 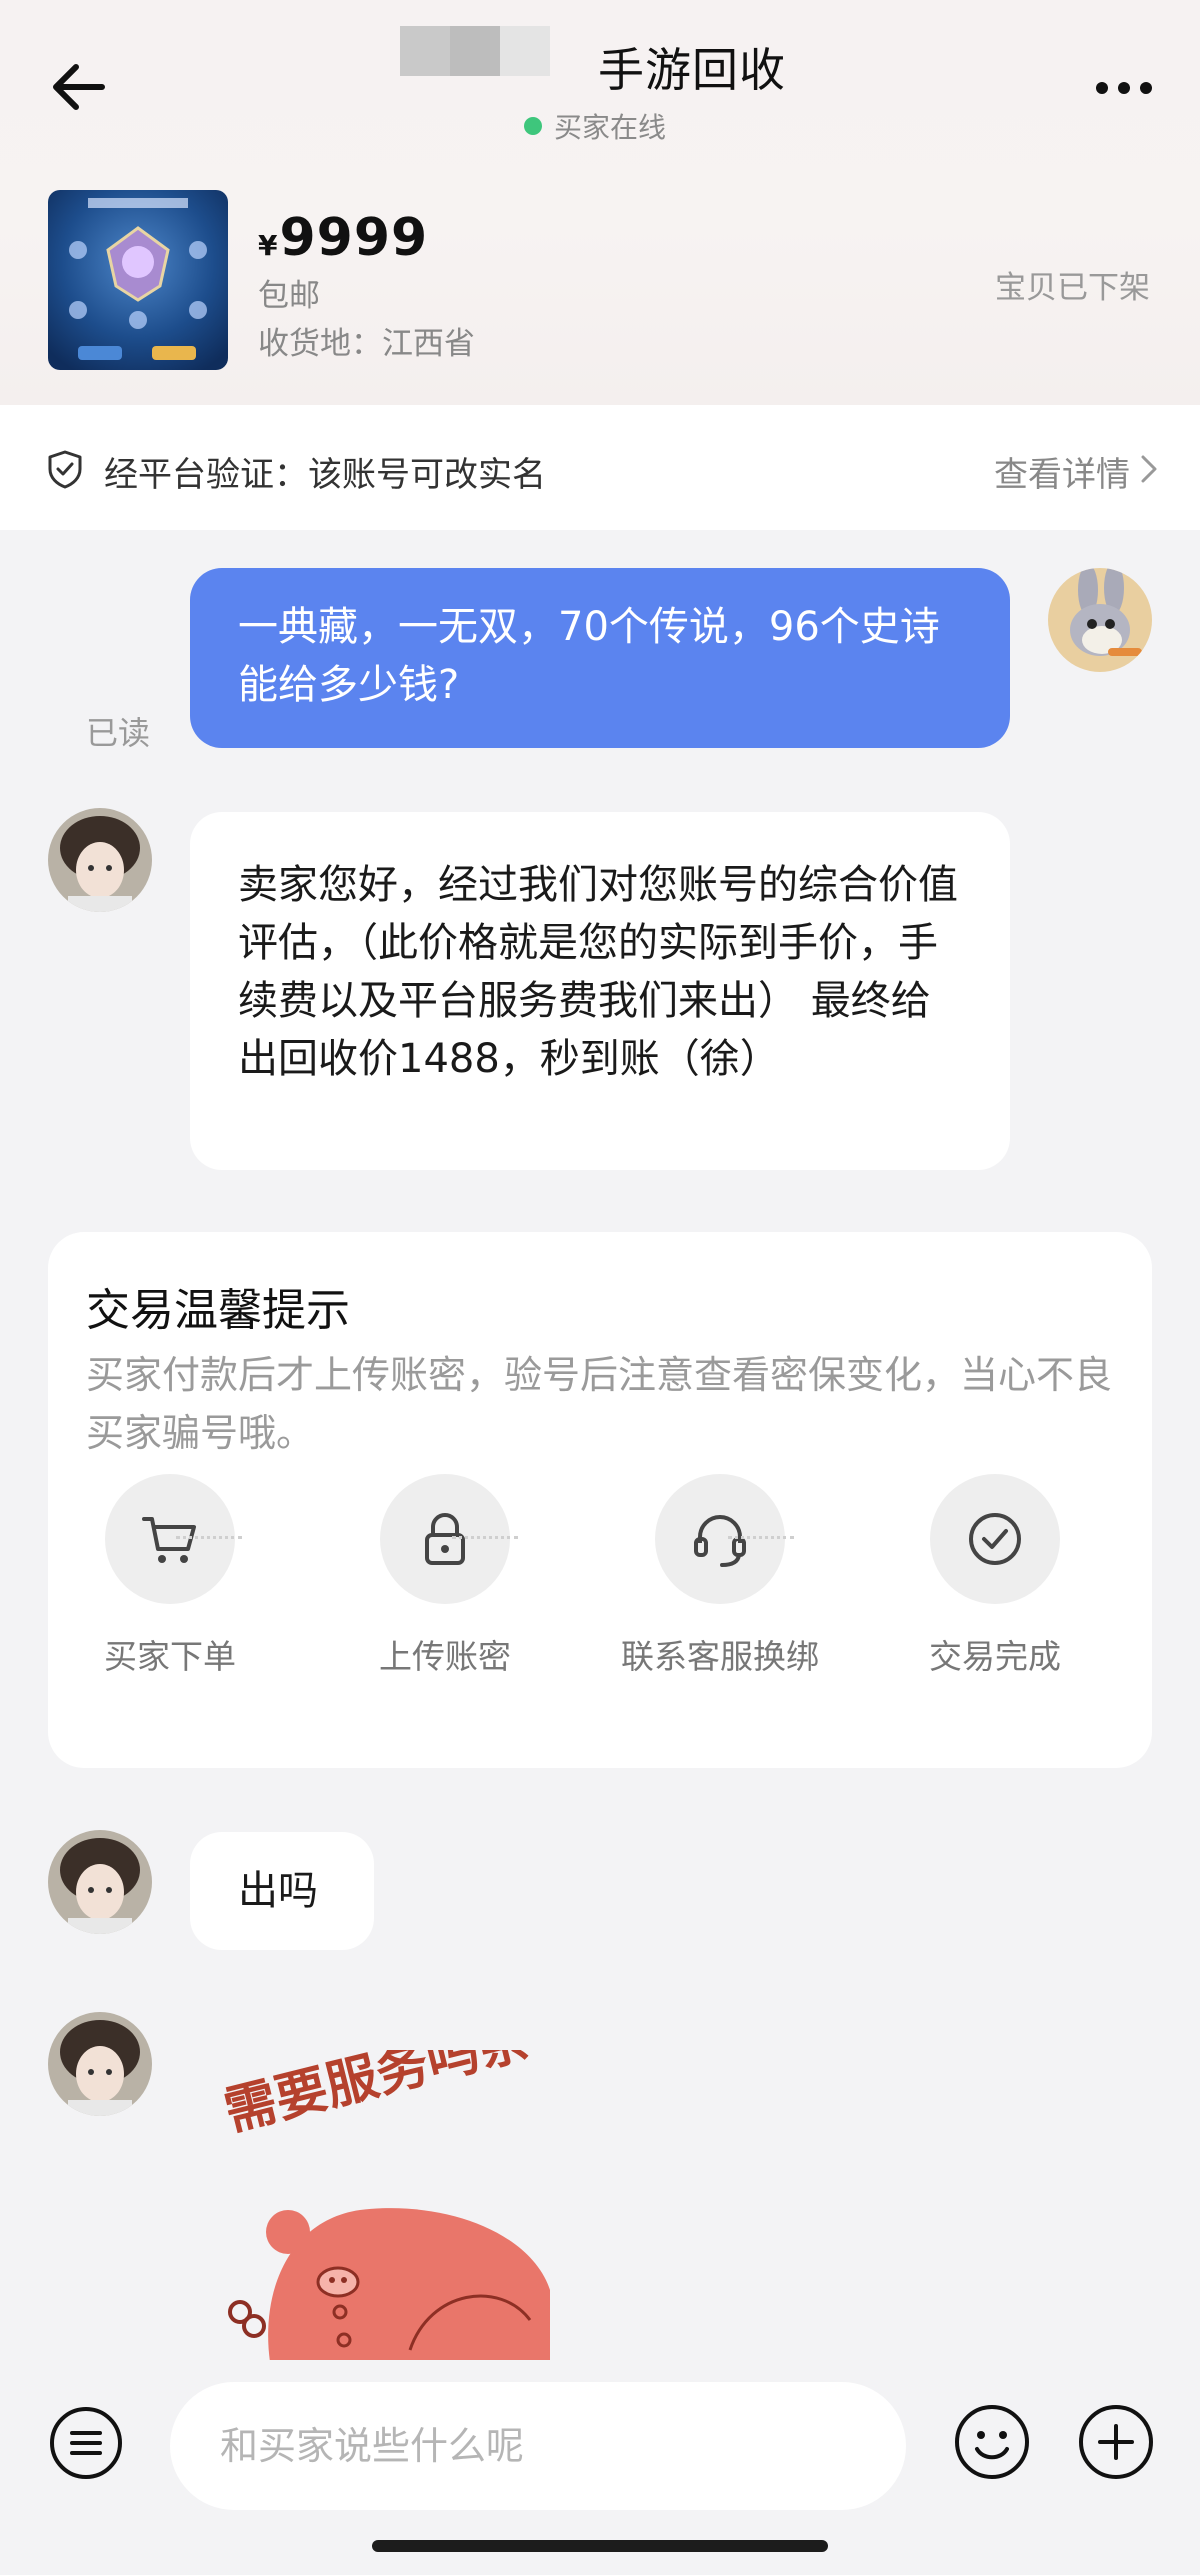 I want to click on menu-list-icon, so click(x=86, y=2443).